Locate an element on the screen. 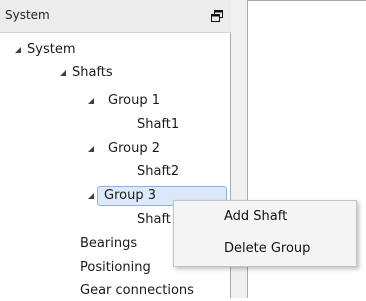  menu-item-delete-group: Delete Group is located at coordinates (267, 248).